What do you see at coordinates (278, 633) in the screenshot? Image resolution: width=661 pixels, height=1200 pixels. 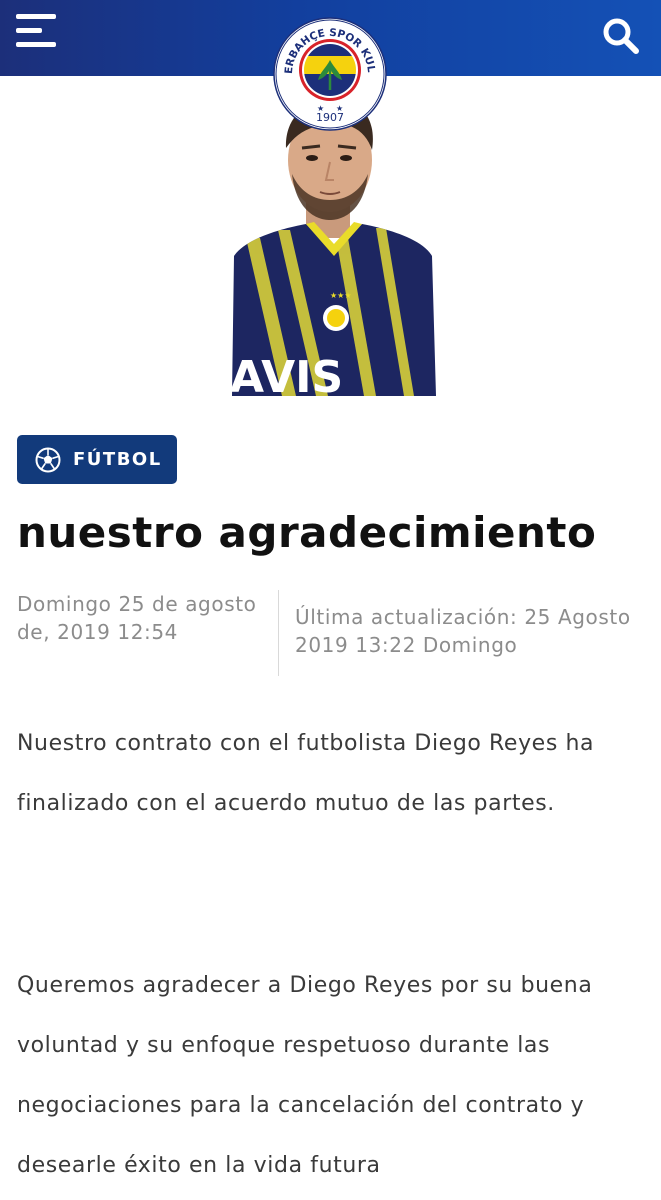 I see `date-divider` at bounding box center [278, 633].